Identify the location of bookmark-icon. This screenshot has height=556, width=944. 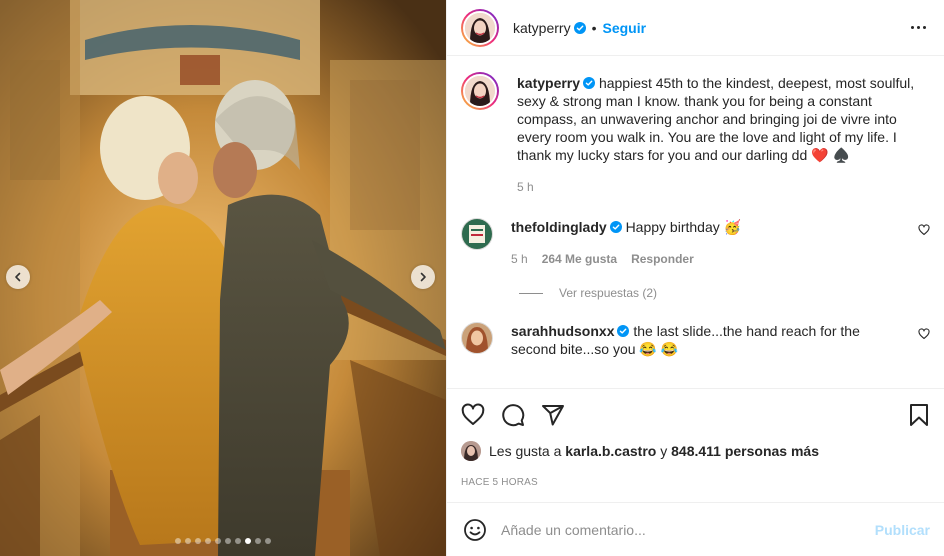
(919, 415).